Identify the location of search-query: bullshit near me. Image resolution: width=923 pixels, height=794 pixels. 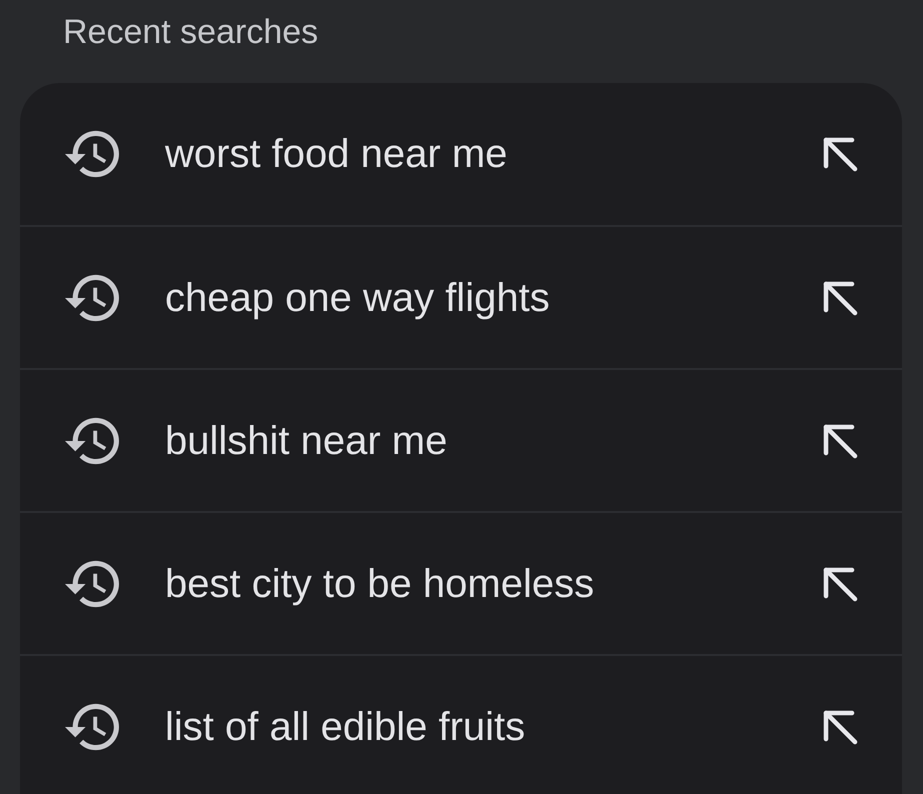
(306, 440).